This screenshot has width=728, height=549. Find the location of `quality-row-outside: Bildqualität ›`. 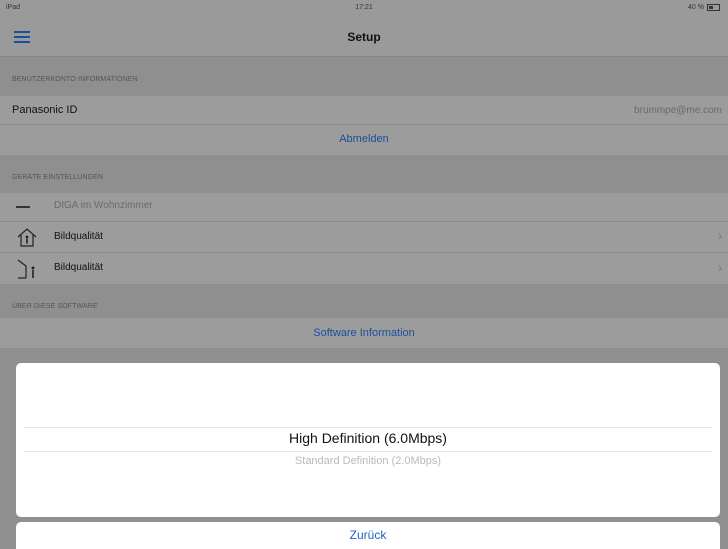

quality-row-outside: Bildqualität › is located at coordinates (364, 268).